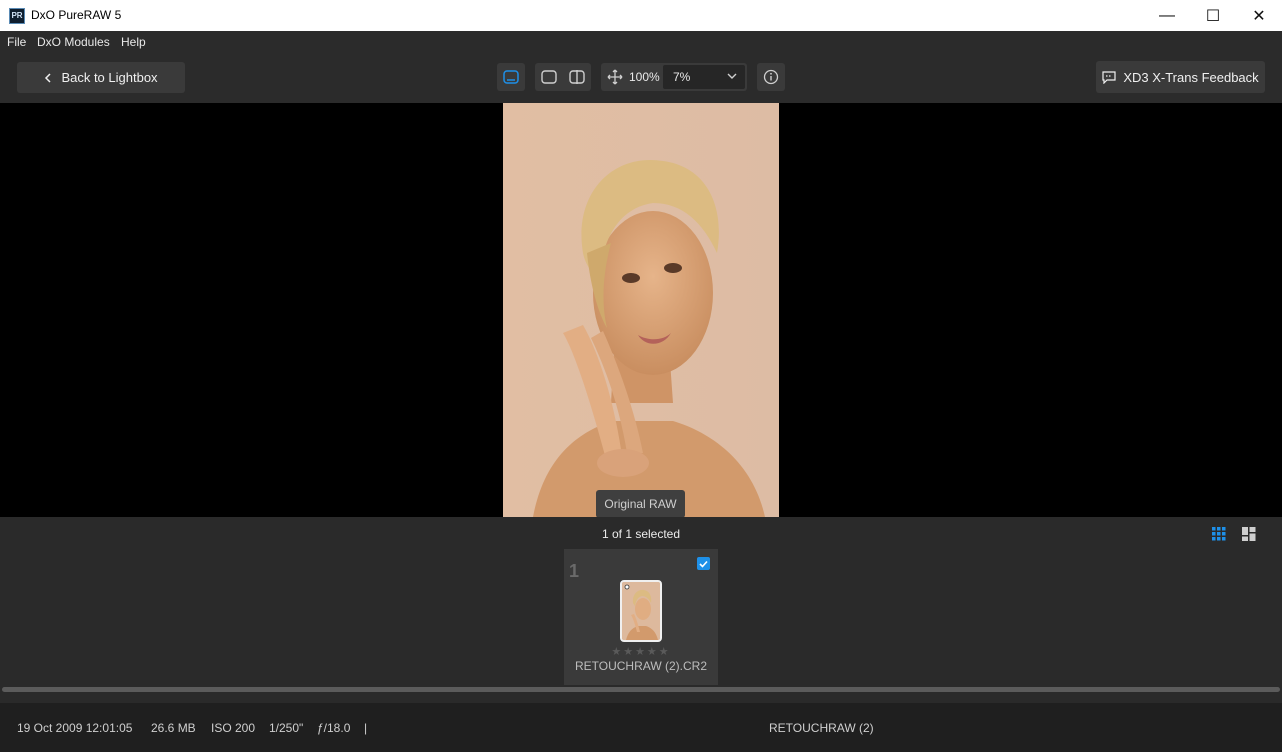  What do you see at coordinates (334, 728) in the screenshot?
I see `status-aperture: ƒ/18.0` at bounding box center [334, 728].